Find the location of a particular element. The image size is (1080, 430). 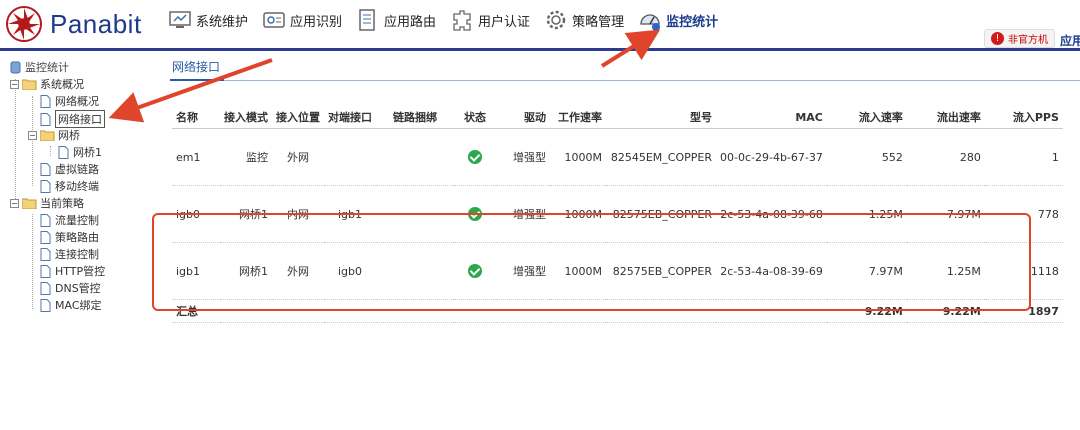

sidebar-item-network-overview: 网络概况 is located at coordinates (69, 101).